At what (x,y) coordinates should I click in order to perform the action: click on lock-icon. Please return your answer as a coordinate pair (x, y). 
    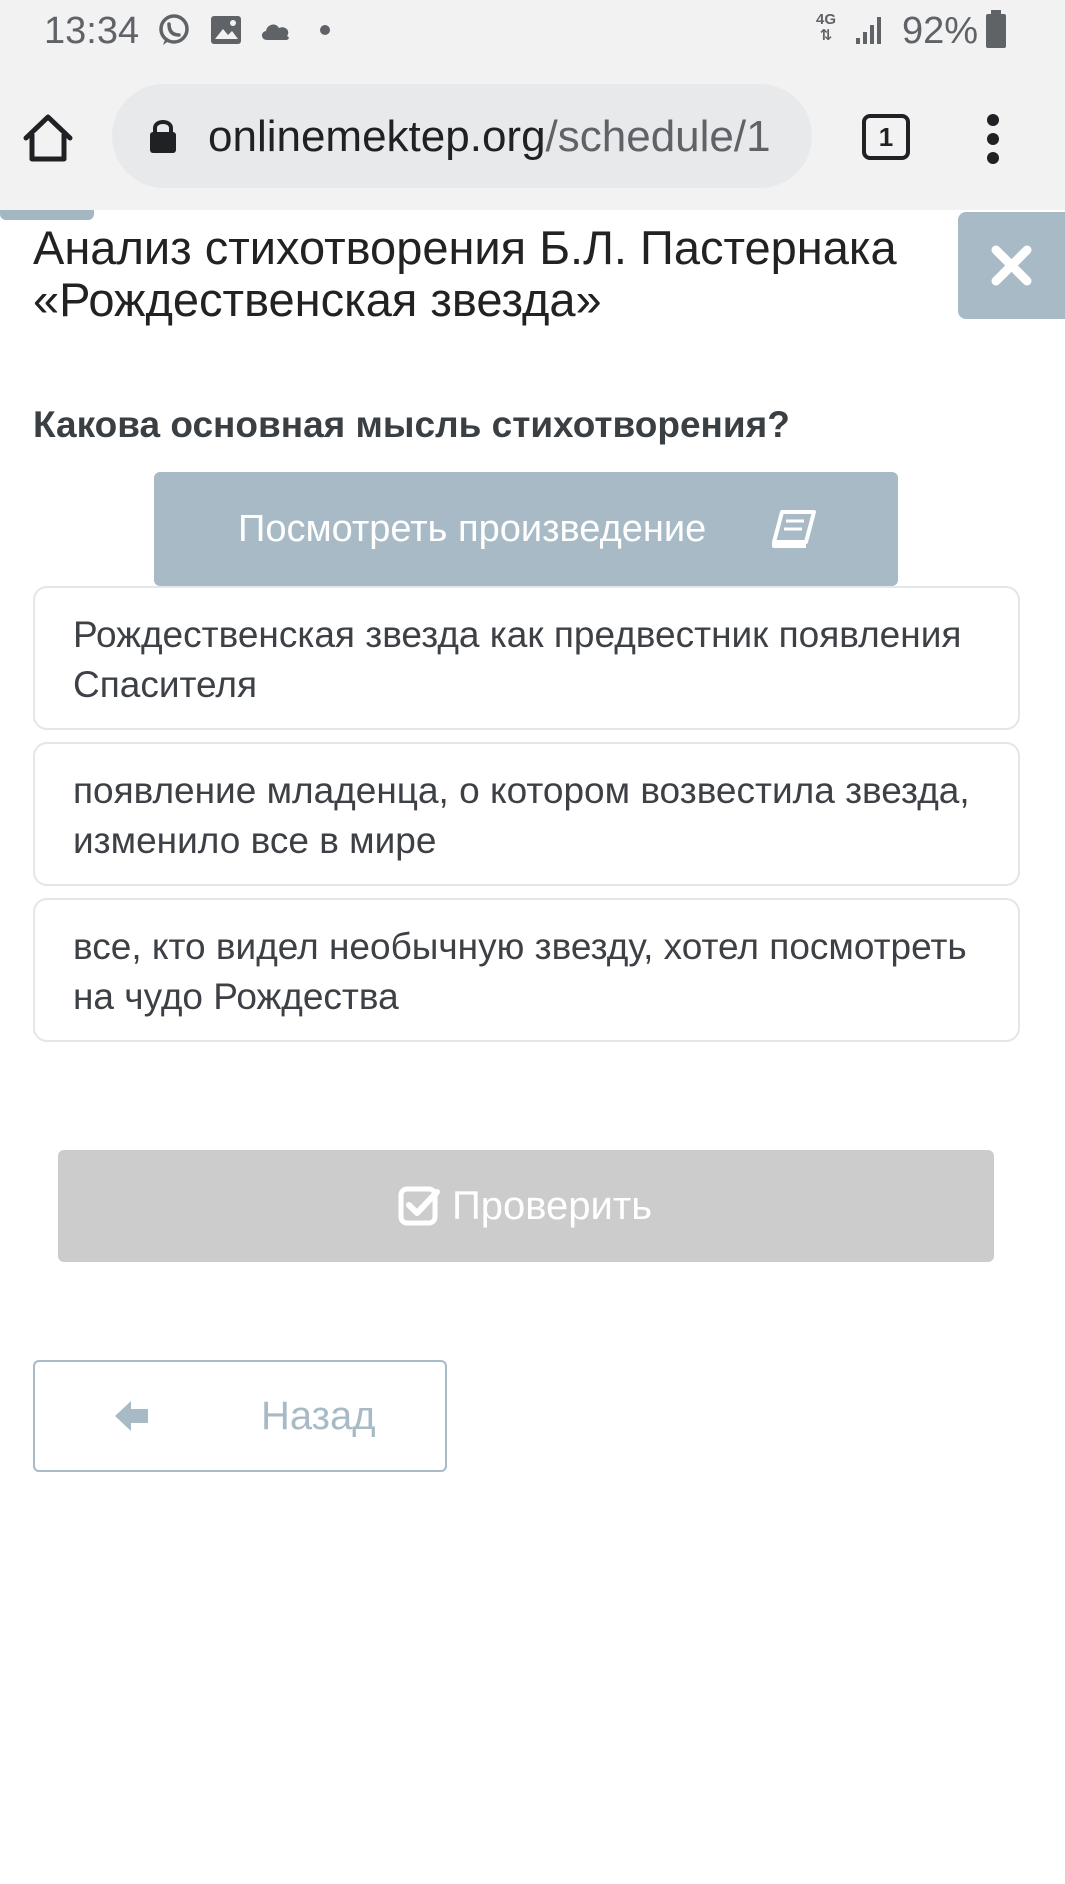
    Looking at the image, I should click on (163, 136).